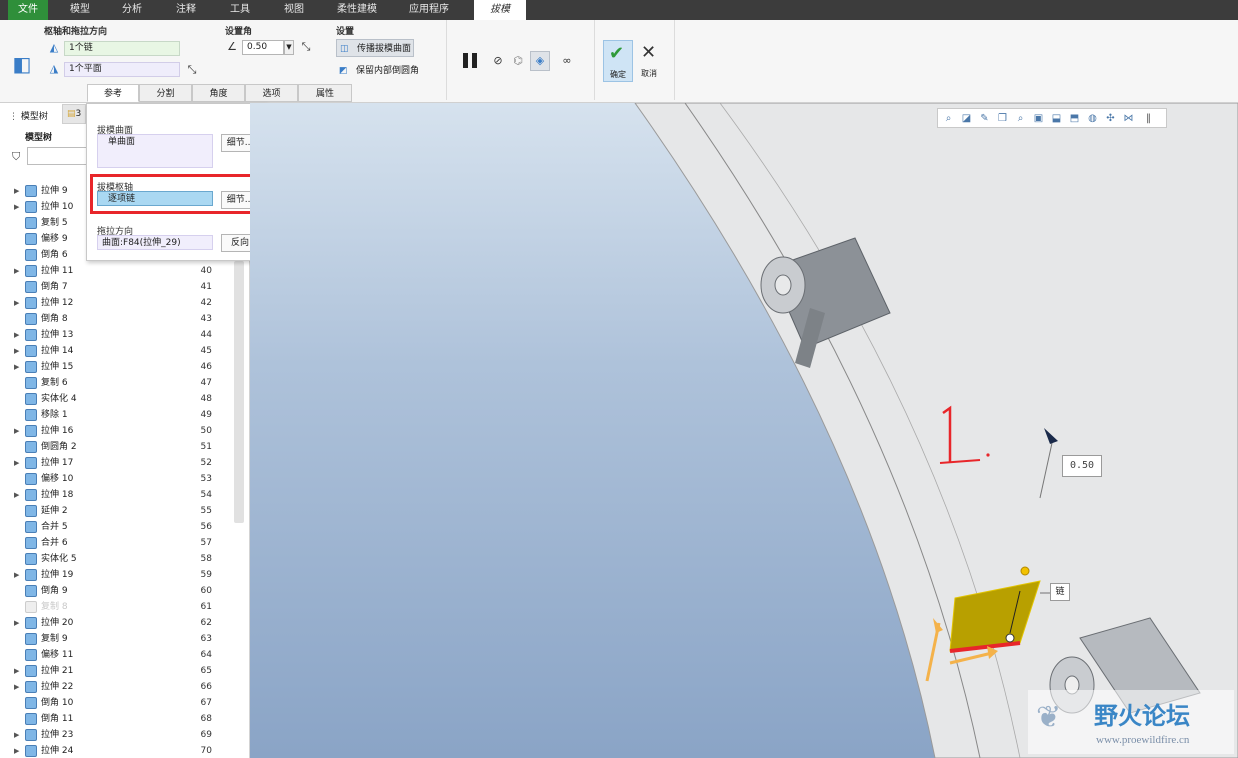 The height and width of the screenshot is (758, 1238). What do you see at coordinates (116, 719) in the screenshot?
I see `tree-row: 倒角 11 68` at bounding box center [116, 719].